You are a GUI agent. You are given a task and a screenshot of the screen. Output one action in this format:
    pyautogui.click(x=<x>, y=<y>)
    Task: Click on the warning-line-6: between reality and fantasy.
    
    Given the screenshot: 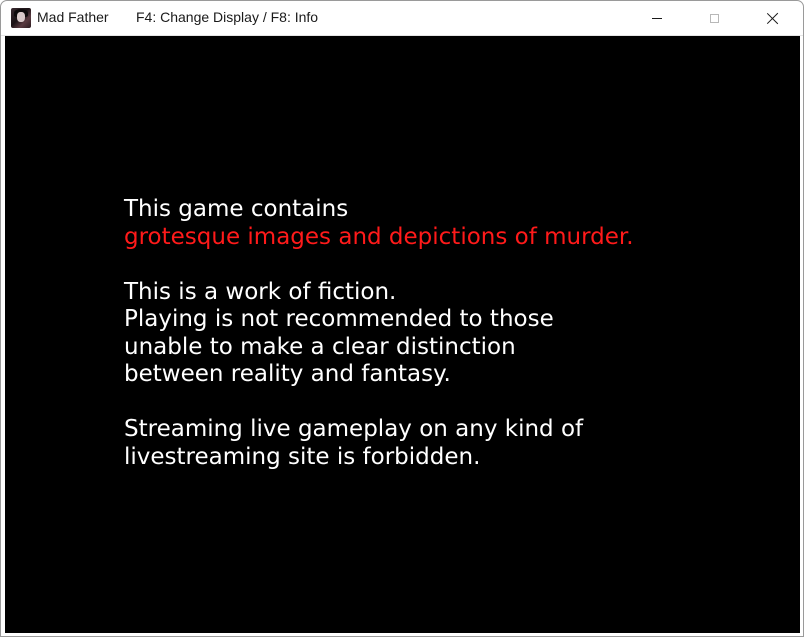 What is the action you would take?
    pyautogui.click(x=287, y=374)
    